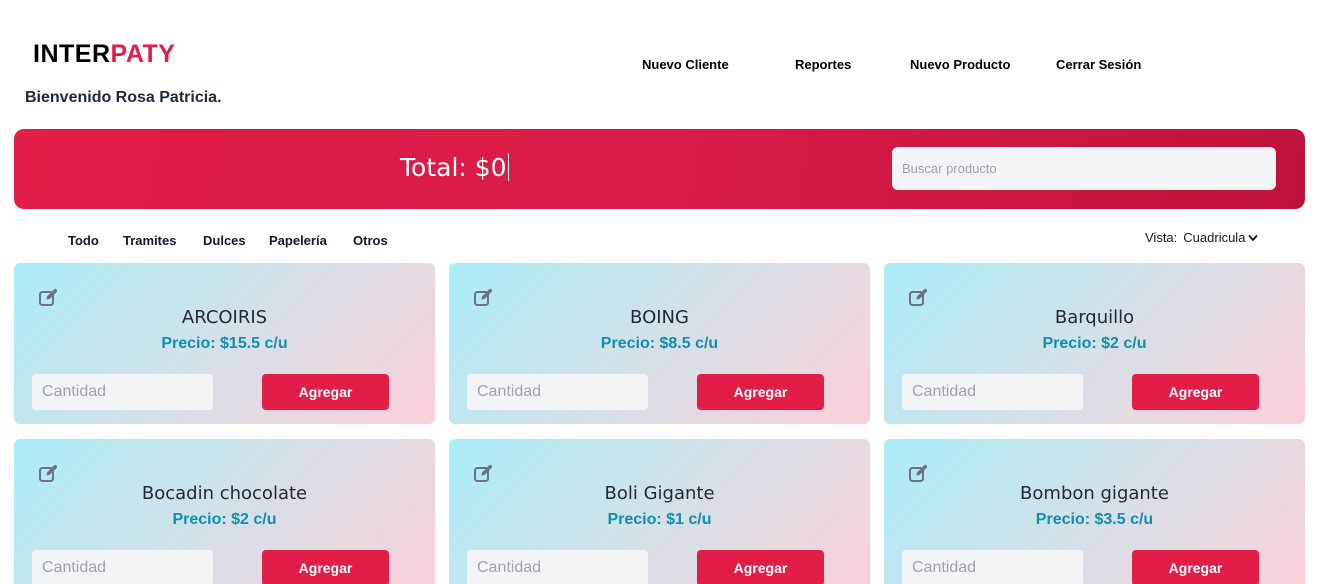 This screenshot has height=584, width=1319. I want to click on product-name: Barquillo, so click(1094, 317).